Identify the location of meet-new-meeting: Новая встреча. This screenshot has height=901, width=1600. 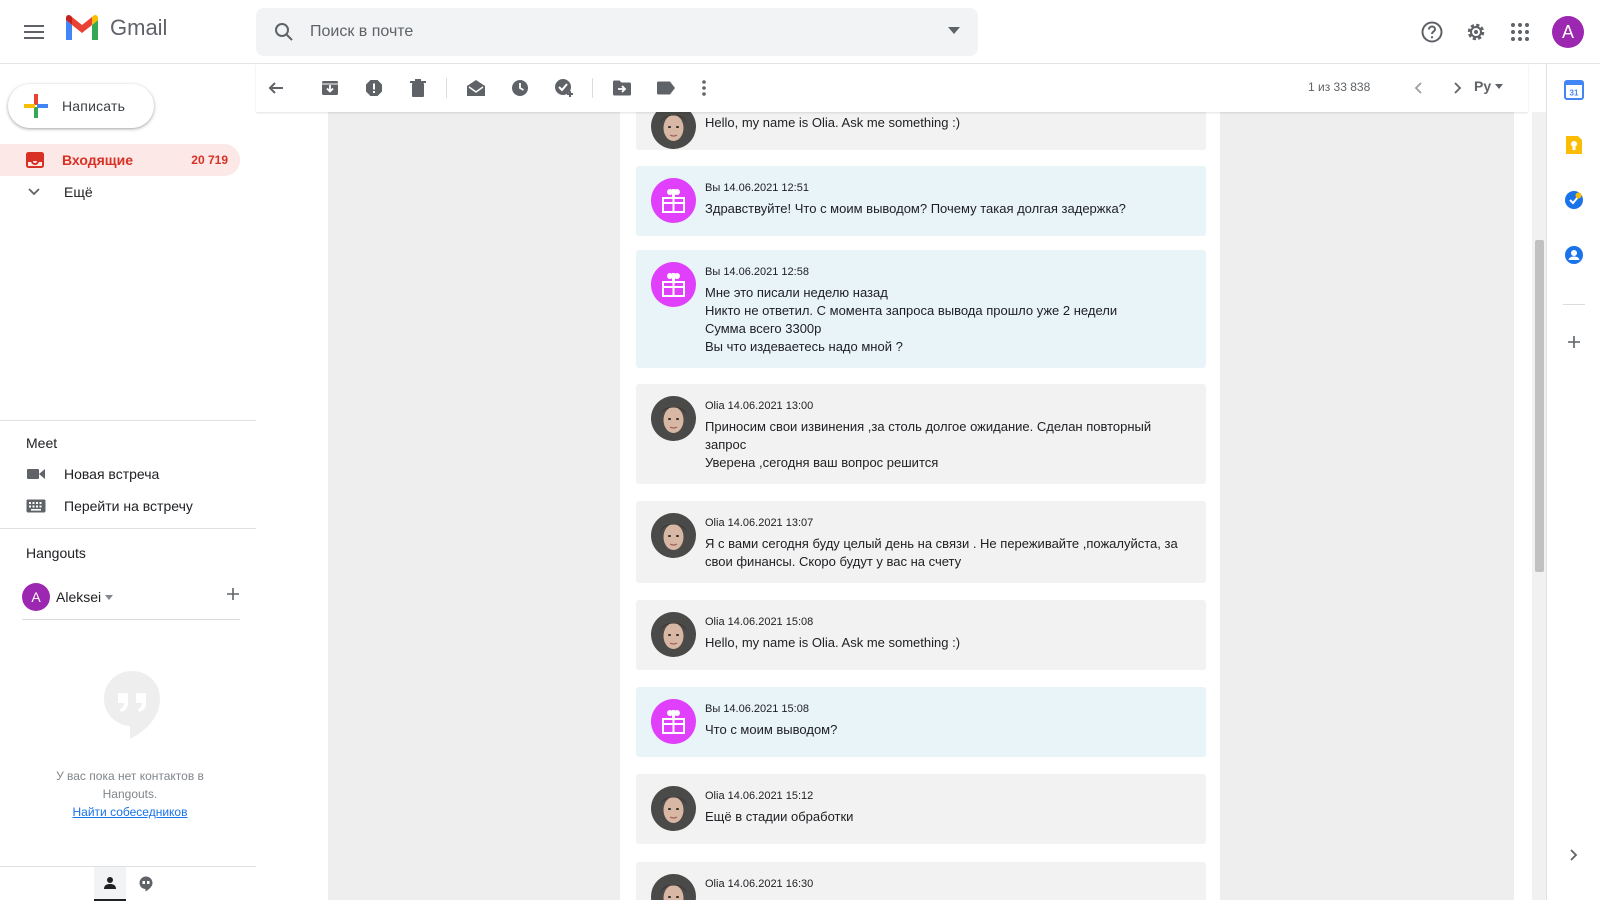
(128, 474).